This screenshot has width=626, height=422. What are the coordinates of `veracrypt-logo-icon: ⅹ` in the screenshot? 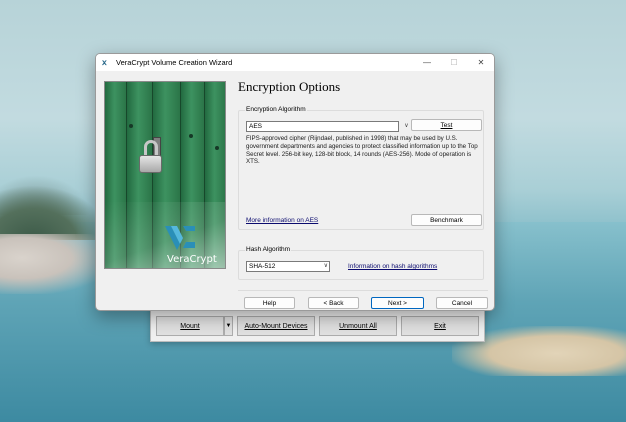 It's located at (104, 62).